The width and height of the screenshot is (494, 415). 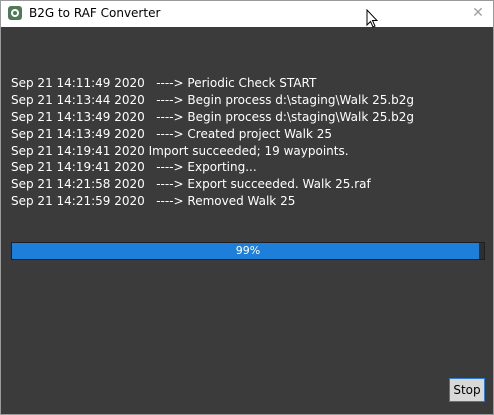 What do you see at coordinates (15, 13) in the screenshot?
I see `app-icon` at bounding box center [15, 13].